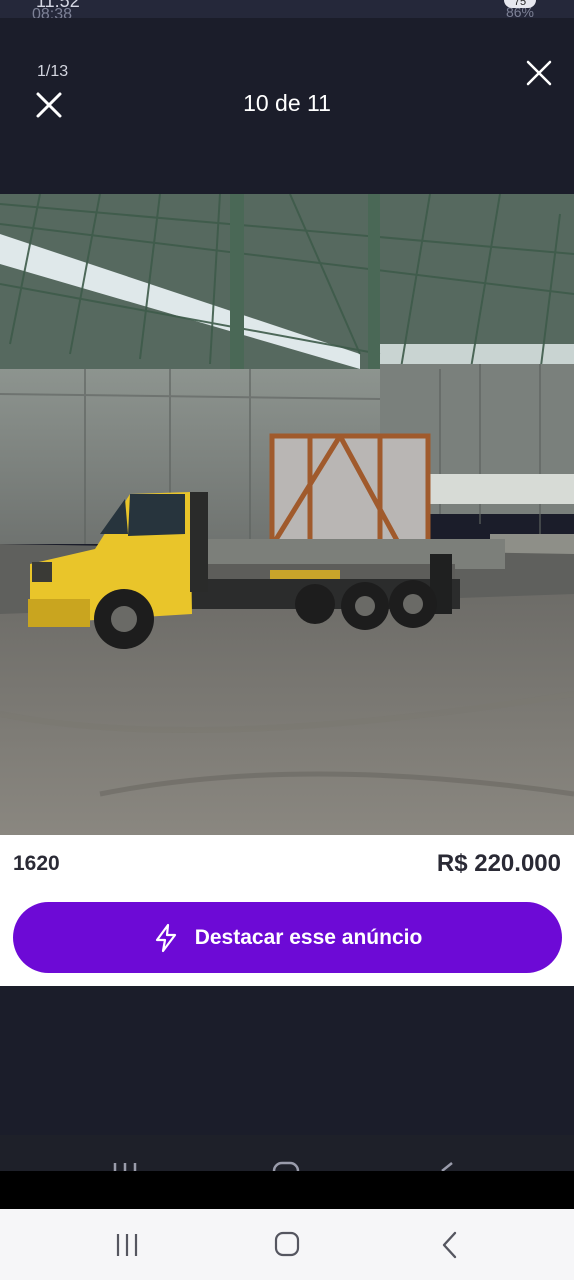  Describe the element at coordinates (498, 863) in the screenshot. I see `listing-price: R$ 220.000` at that location.